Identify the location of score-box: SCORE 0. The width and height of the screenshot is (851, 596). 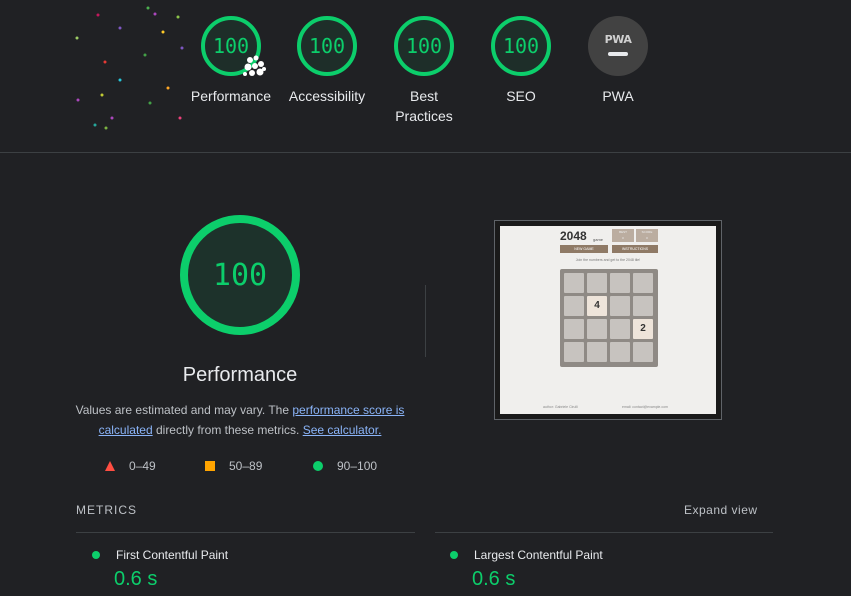
(647, 235).